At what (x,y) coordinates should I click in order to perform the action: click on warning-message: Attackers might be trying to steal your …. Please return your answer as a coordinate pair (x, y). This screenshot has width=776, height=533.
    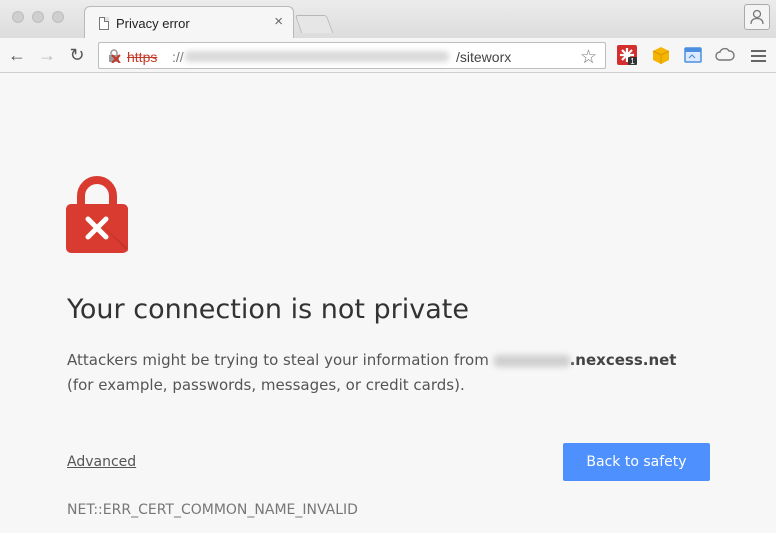
    Looking at the image, I should click on (397, 373).